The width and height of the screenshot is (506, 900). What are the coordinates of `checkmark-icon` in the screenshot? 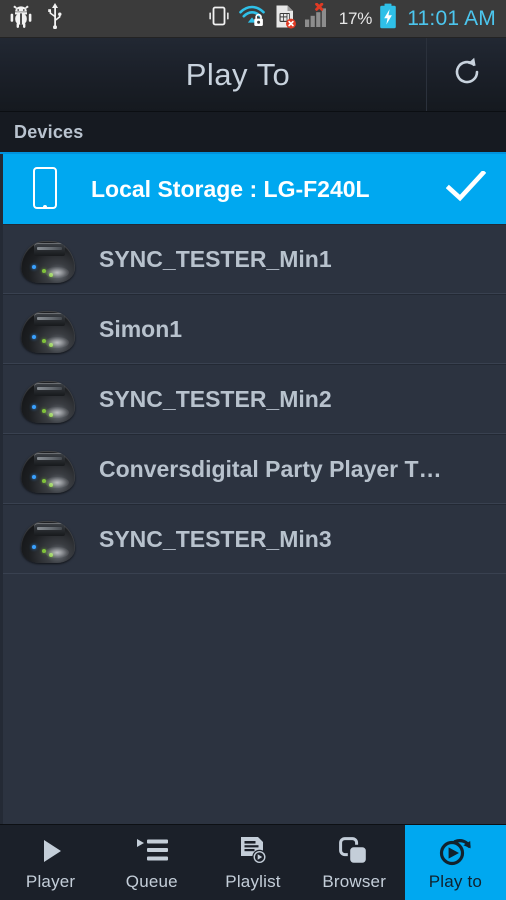 It's located at (466, 188).